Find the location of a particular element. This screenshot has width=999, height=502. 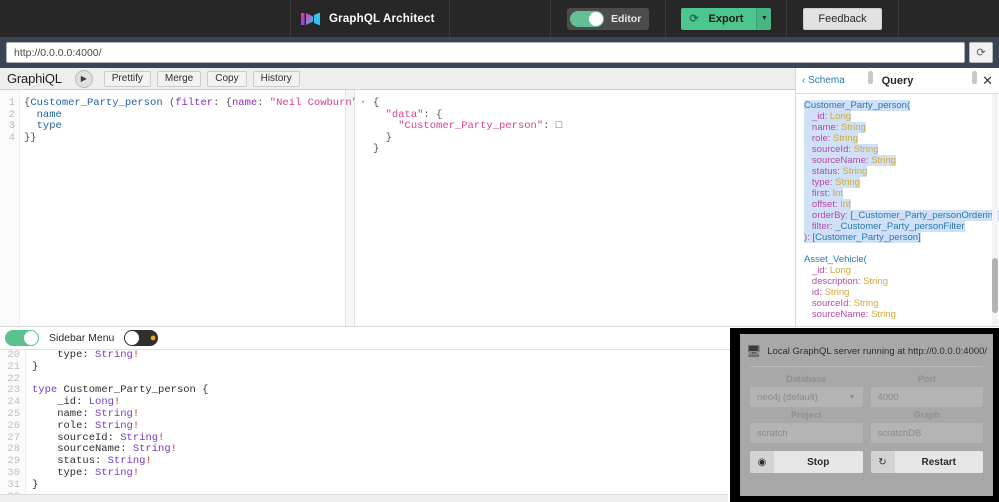

line-number: 1 is located at coordinates (11, 103).